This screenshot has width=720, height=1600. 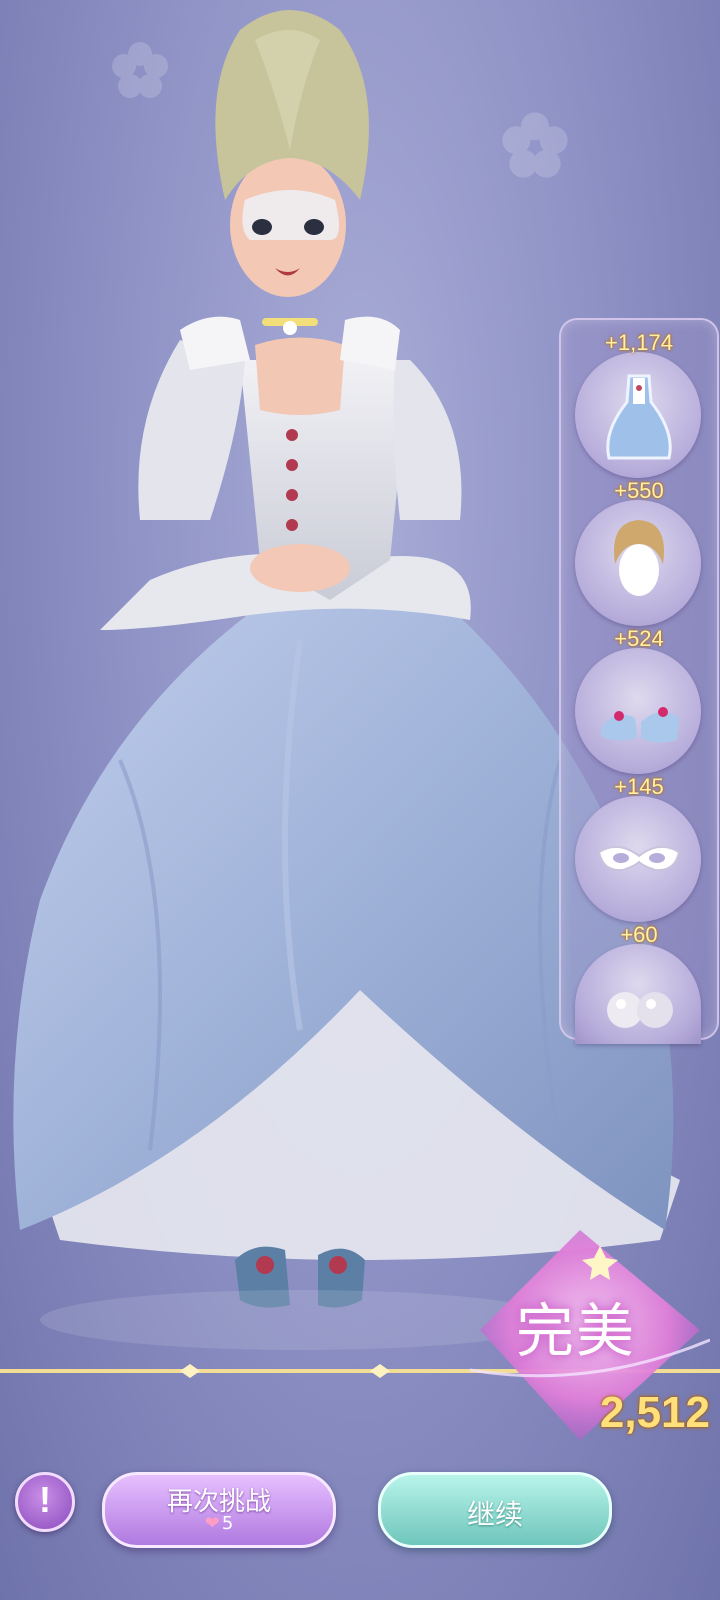 I want to click on info-button: !, so click(x=45, y=1502).